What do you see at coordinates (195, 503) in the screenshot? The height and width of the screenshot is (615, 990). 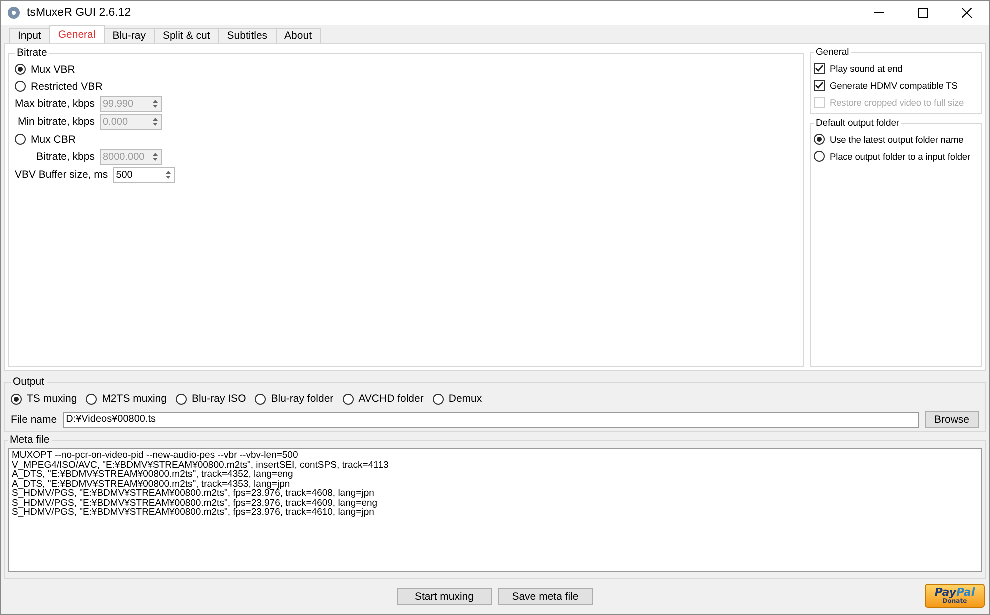 I see `meta-line: S_HDMV/PGS, "E:¥BDMV¥STREAM¥00800.m2ts", fps=23.976, track=4609, lang=eng` at bounding box center [195, 503].